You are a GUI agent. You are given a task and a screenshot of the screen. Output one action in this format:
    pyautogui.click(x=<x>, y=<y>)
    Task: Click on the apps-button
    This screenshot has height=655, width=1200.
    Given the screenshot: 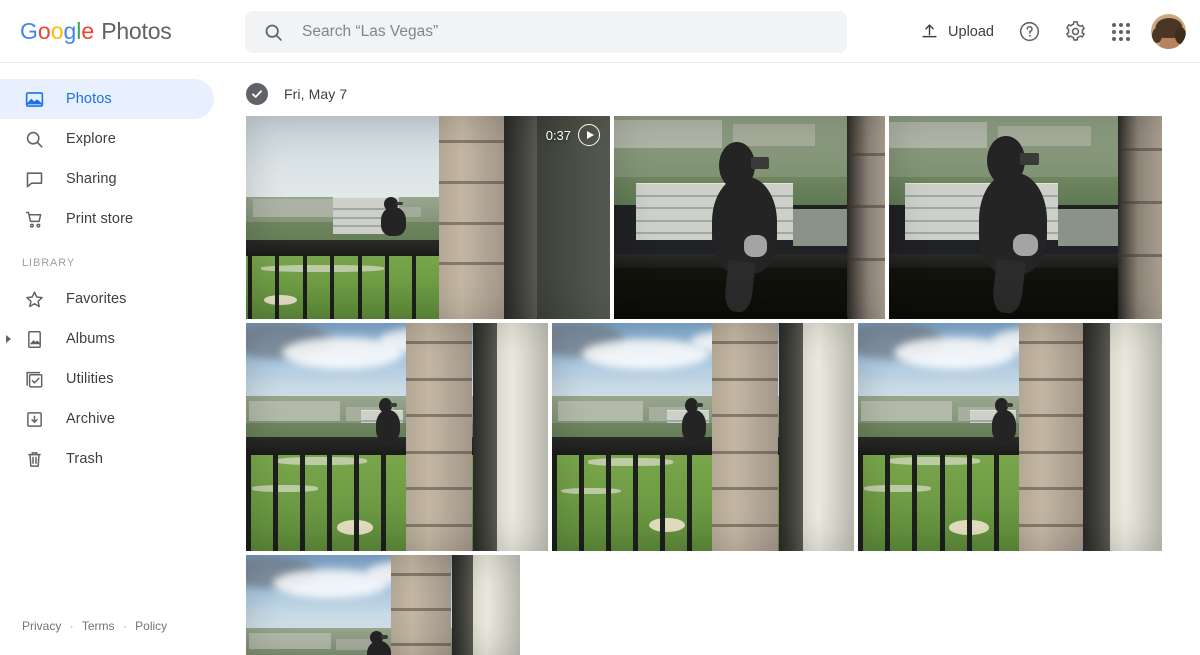 What is the action you would take?
    pyautogui.click(x=1121, y=32)
    